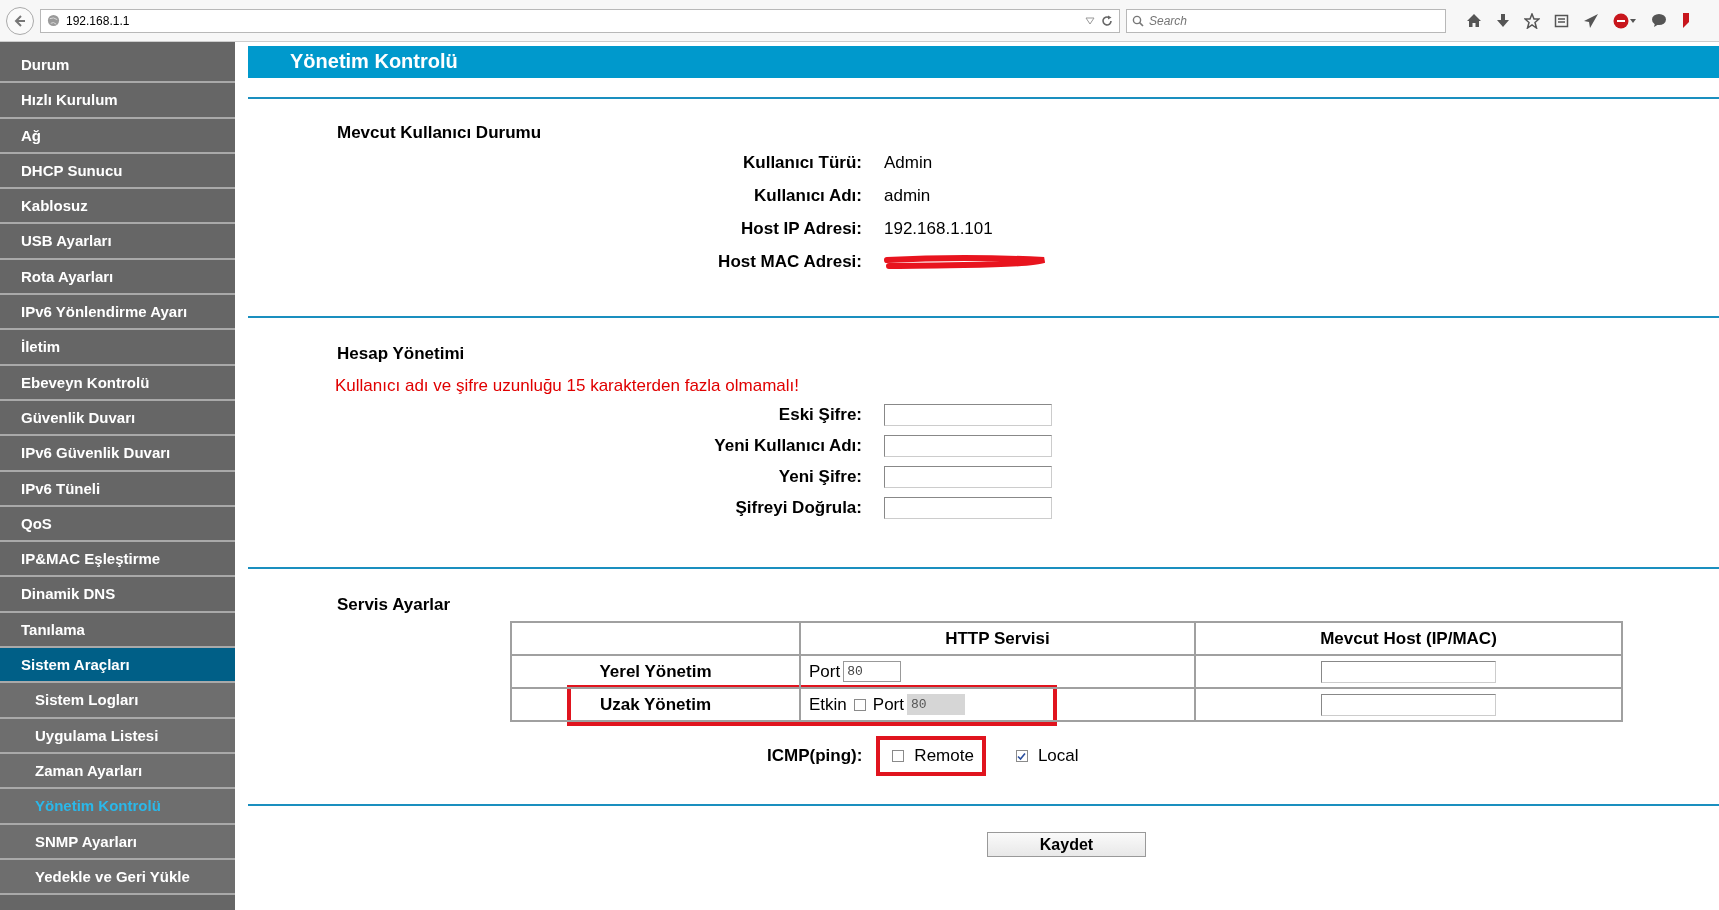 Image resolution: width=1719 pixels, height=910 pixels. I want to click on port-field: 80, so click(872, 671).